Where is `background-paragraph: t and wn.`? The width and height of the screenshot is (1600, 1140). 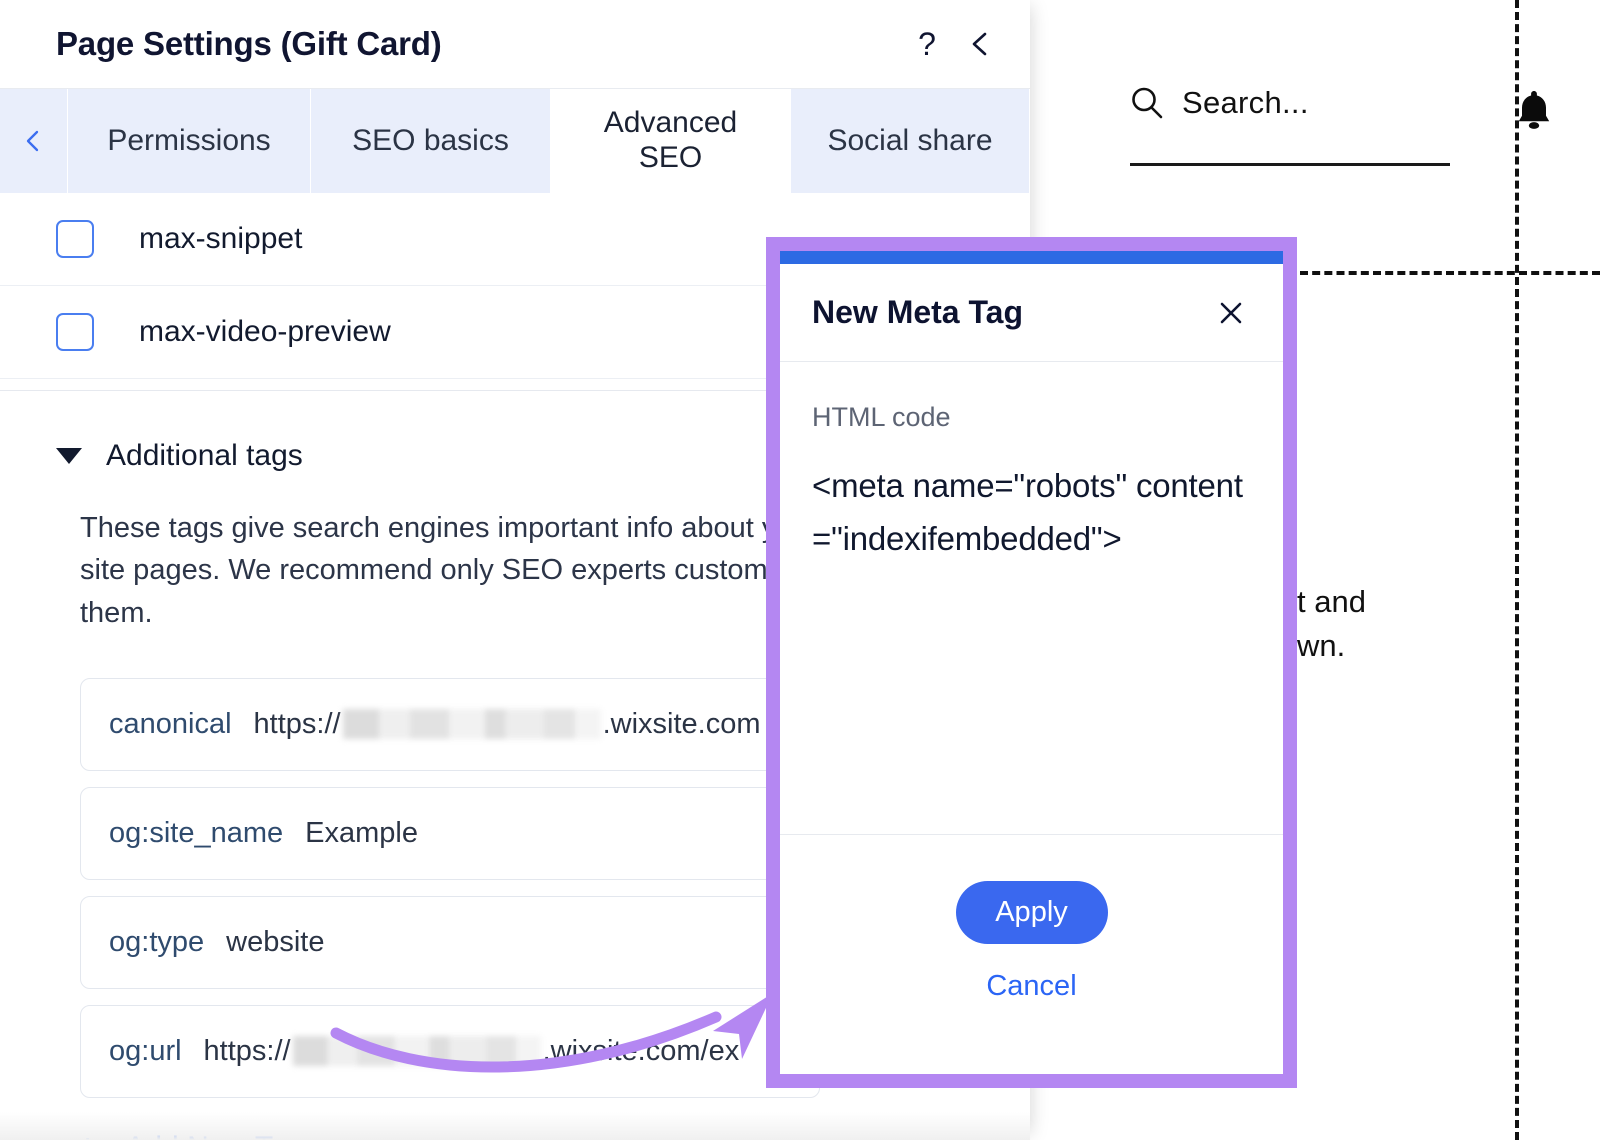
background-paragraph: t and wn. is located at coordinates (1397, 624).